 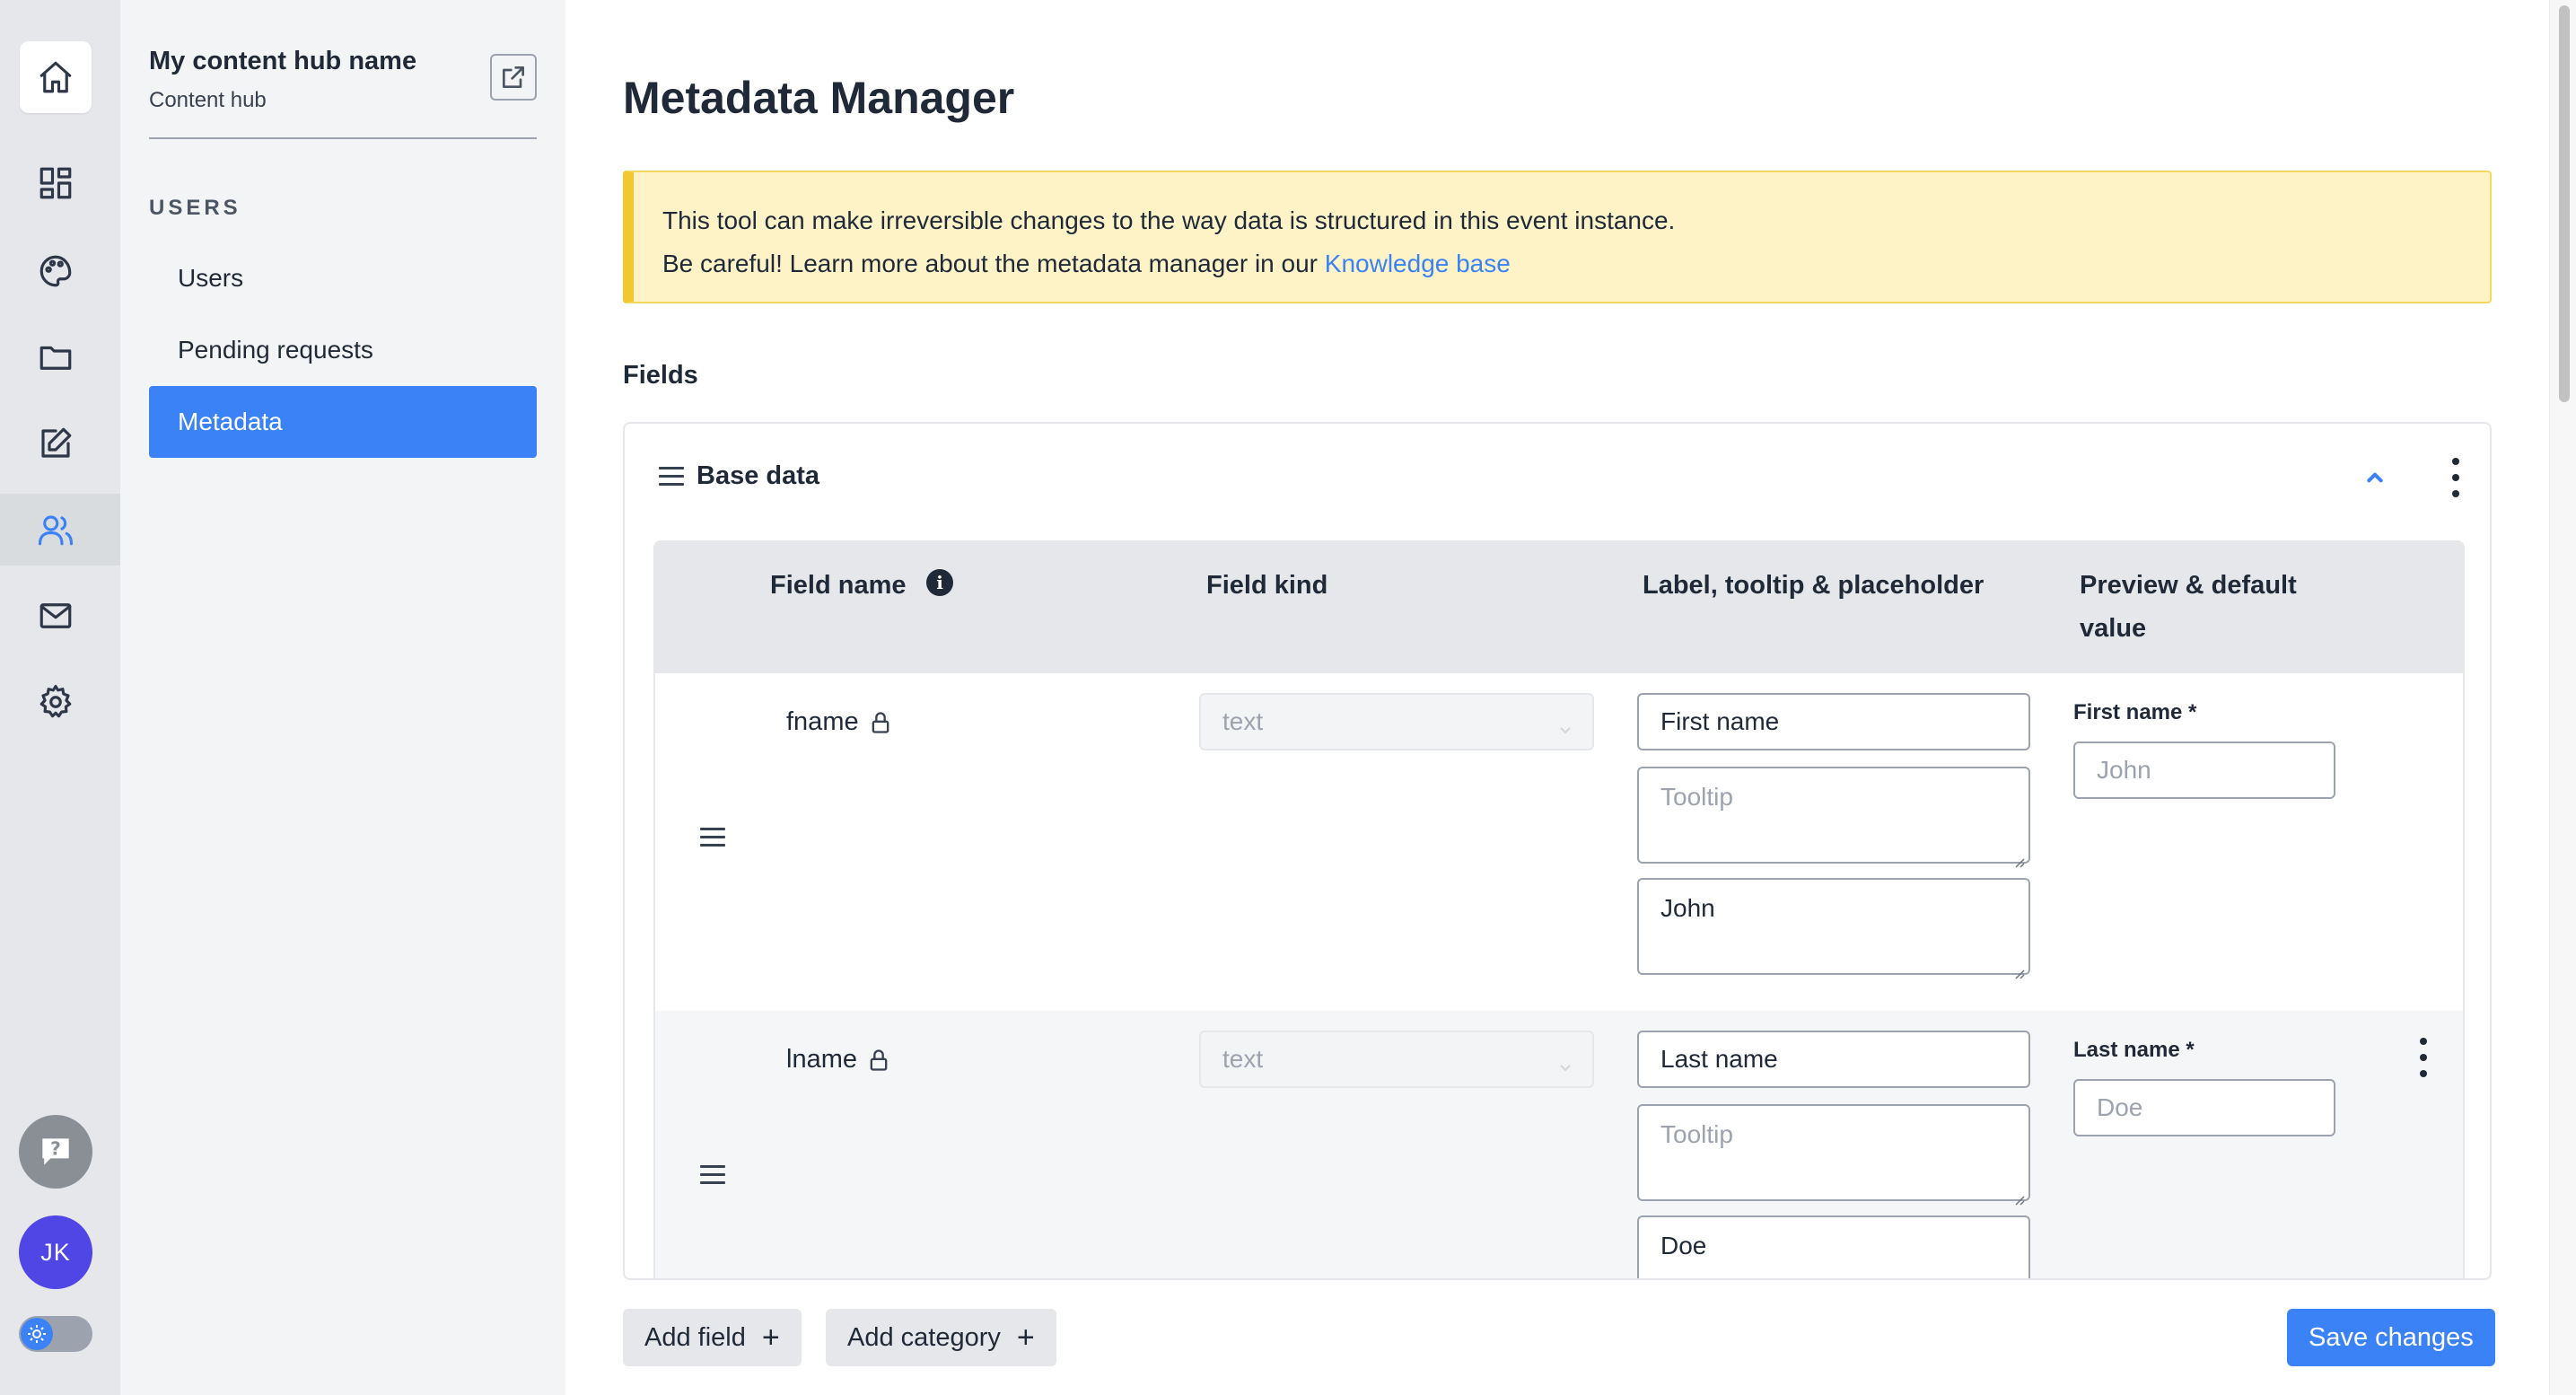 What do you see at coordinates (821, 1059) in the screenshot?
I see `field-name: lname` at bounding box center [821, 1059].